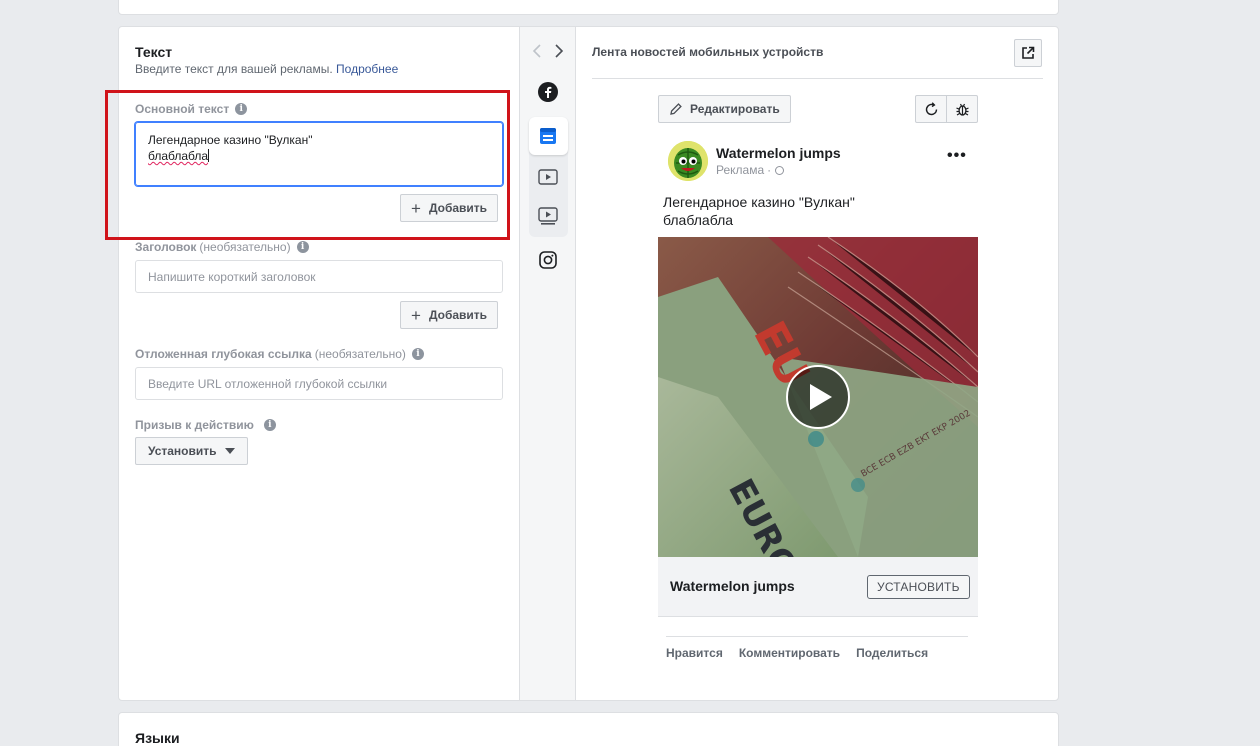 The width and height of the screenshot is (1260, 746). What do you see at coordinates (229, 451) in the screenshot?
I see `chevron-down-icon` at bounding box center [229, 451].